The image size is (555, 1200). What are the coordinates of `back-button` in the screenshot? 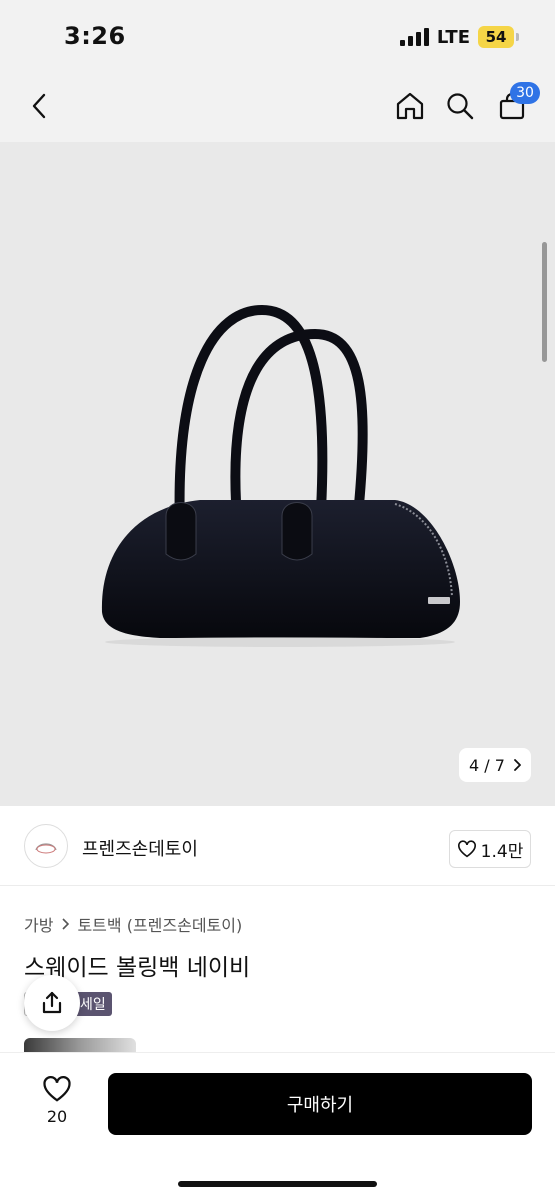 It's located at (40, 106).